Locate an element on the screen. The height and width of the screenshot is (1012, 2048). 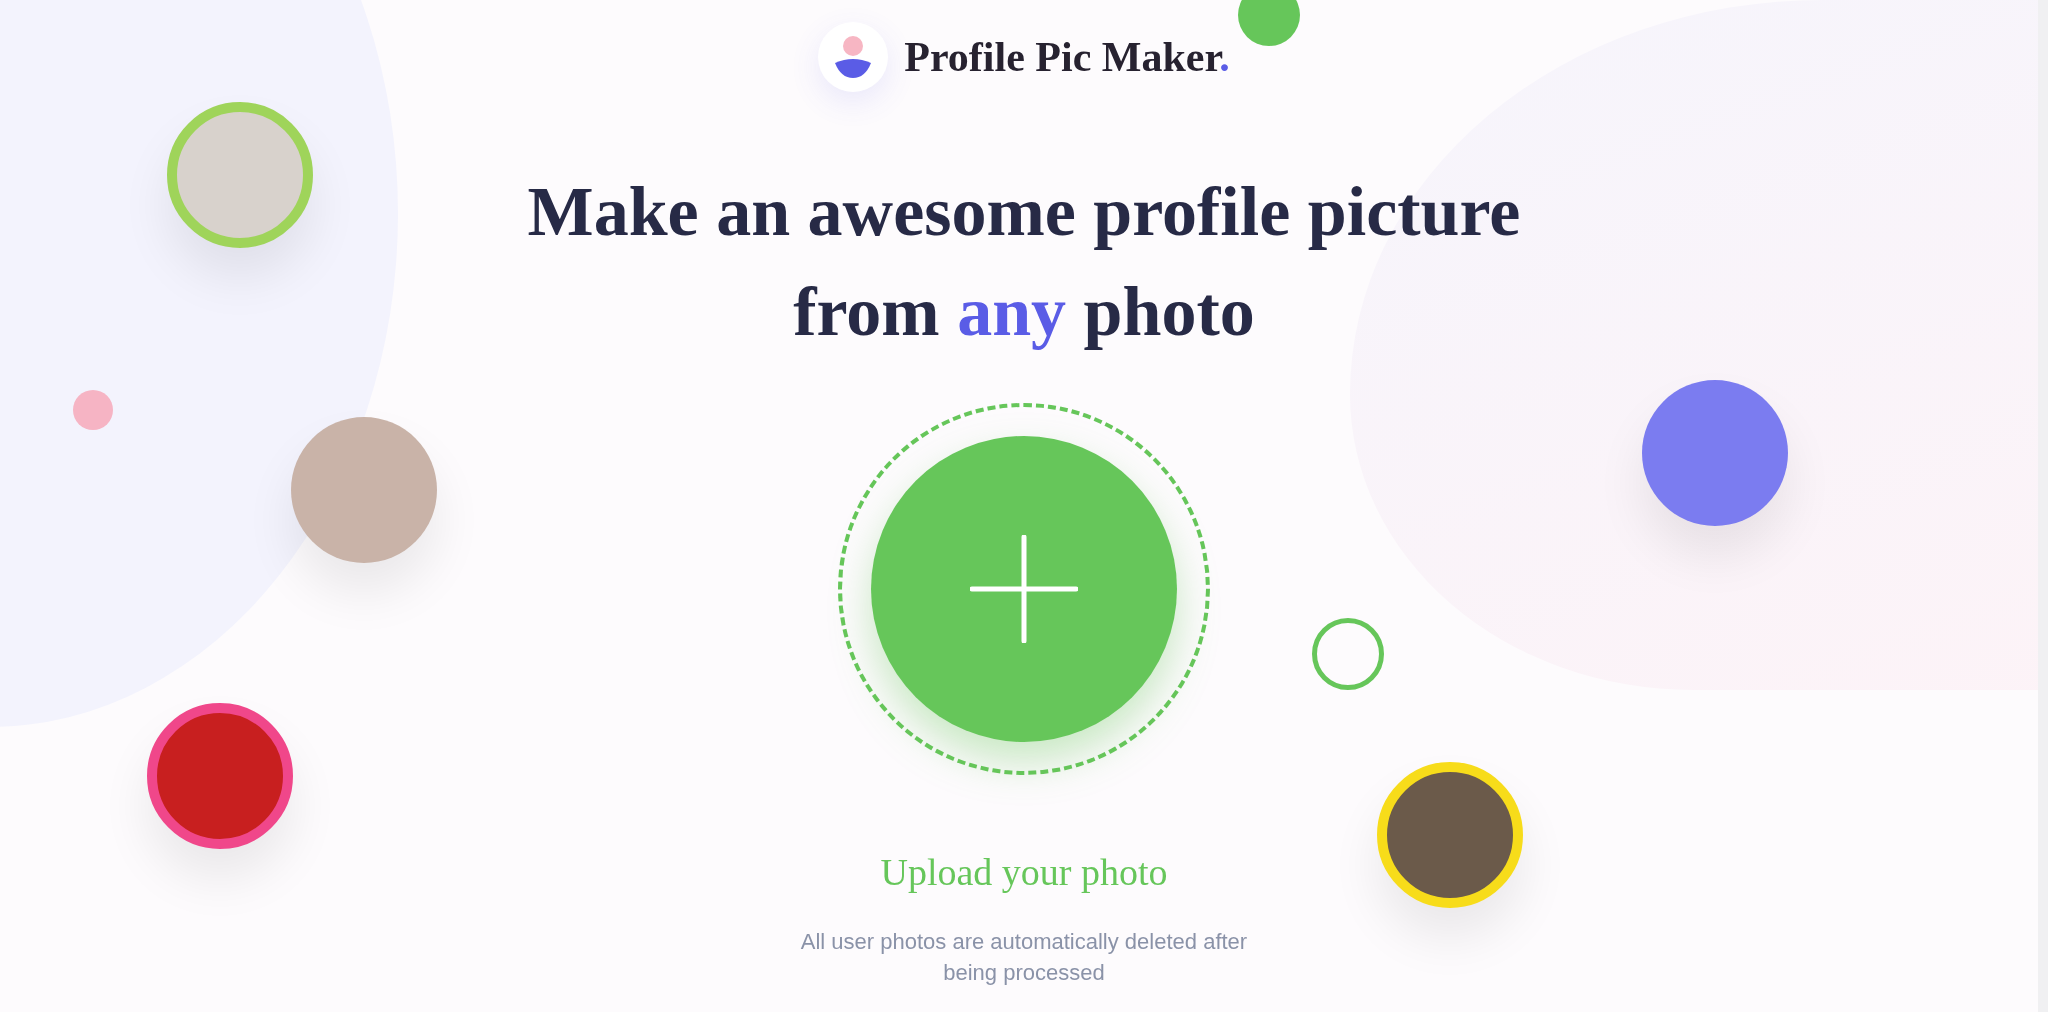
plus-icon is located at coordinates (1024, 589).